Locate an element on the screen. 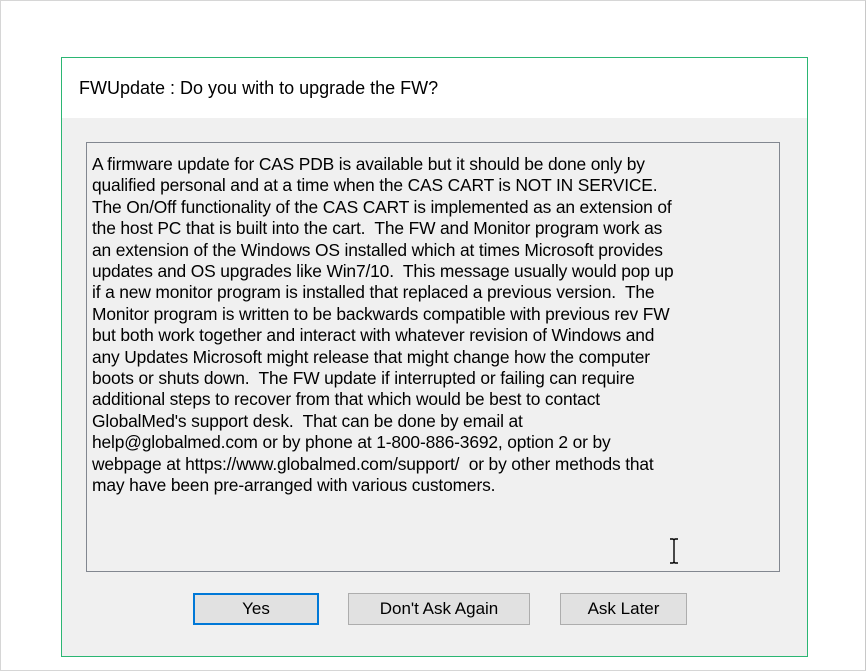 The width and height of the screenshot is (867, 672). ask-later-button: Ask Later is located at coordinates (623, 609).